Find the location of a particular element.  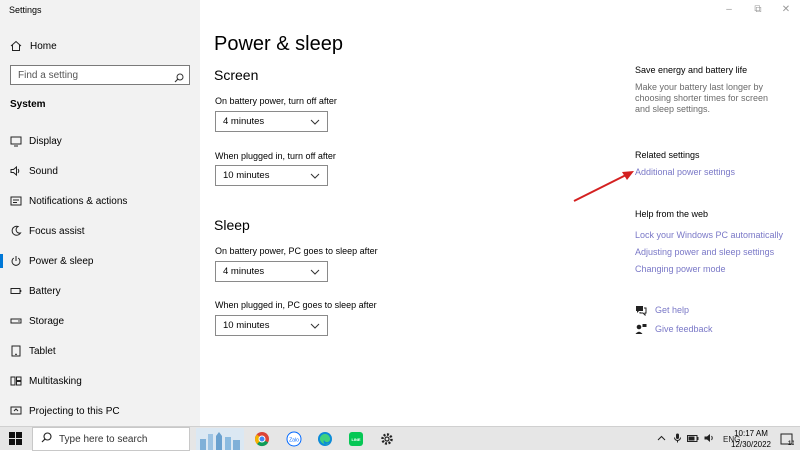

sidebar-item-label: Notifications & actions is located at coordinates (78, 201).